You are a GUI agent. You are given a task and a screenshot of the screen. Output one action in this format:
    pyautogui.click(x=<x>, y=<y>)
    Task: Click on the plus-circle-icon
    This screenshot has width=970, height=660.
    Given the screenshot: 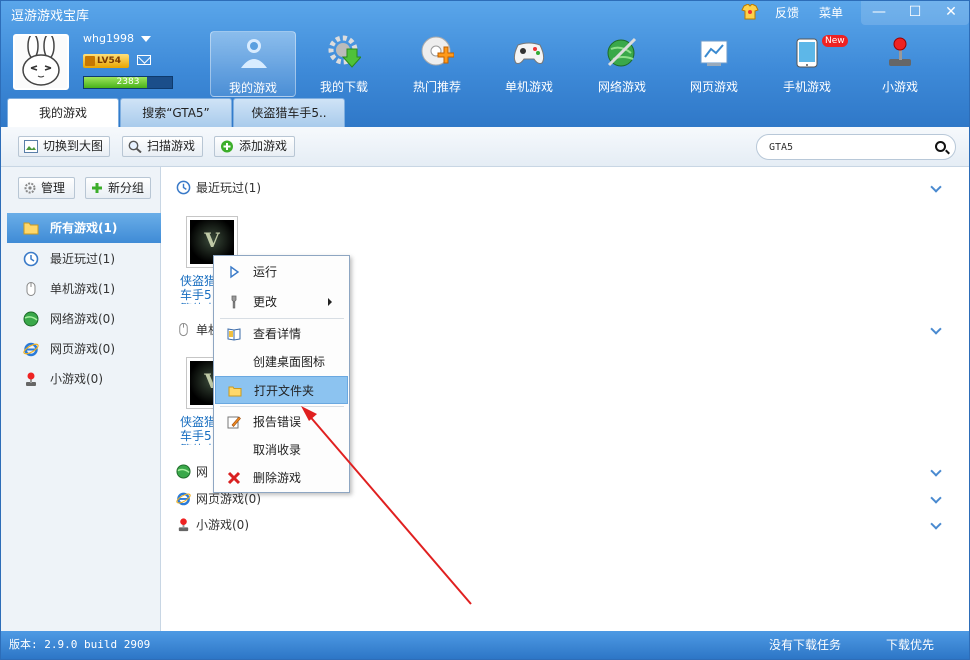 What is the action you would take?
    pyautogui.click(x=227, y=146)
    